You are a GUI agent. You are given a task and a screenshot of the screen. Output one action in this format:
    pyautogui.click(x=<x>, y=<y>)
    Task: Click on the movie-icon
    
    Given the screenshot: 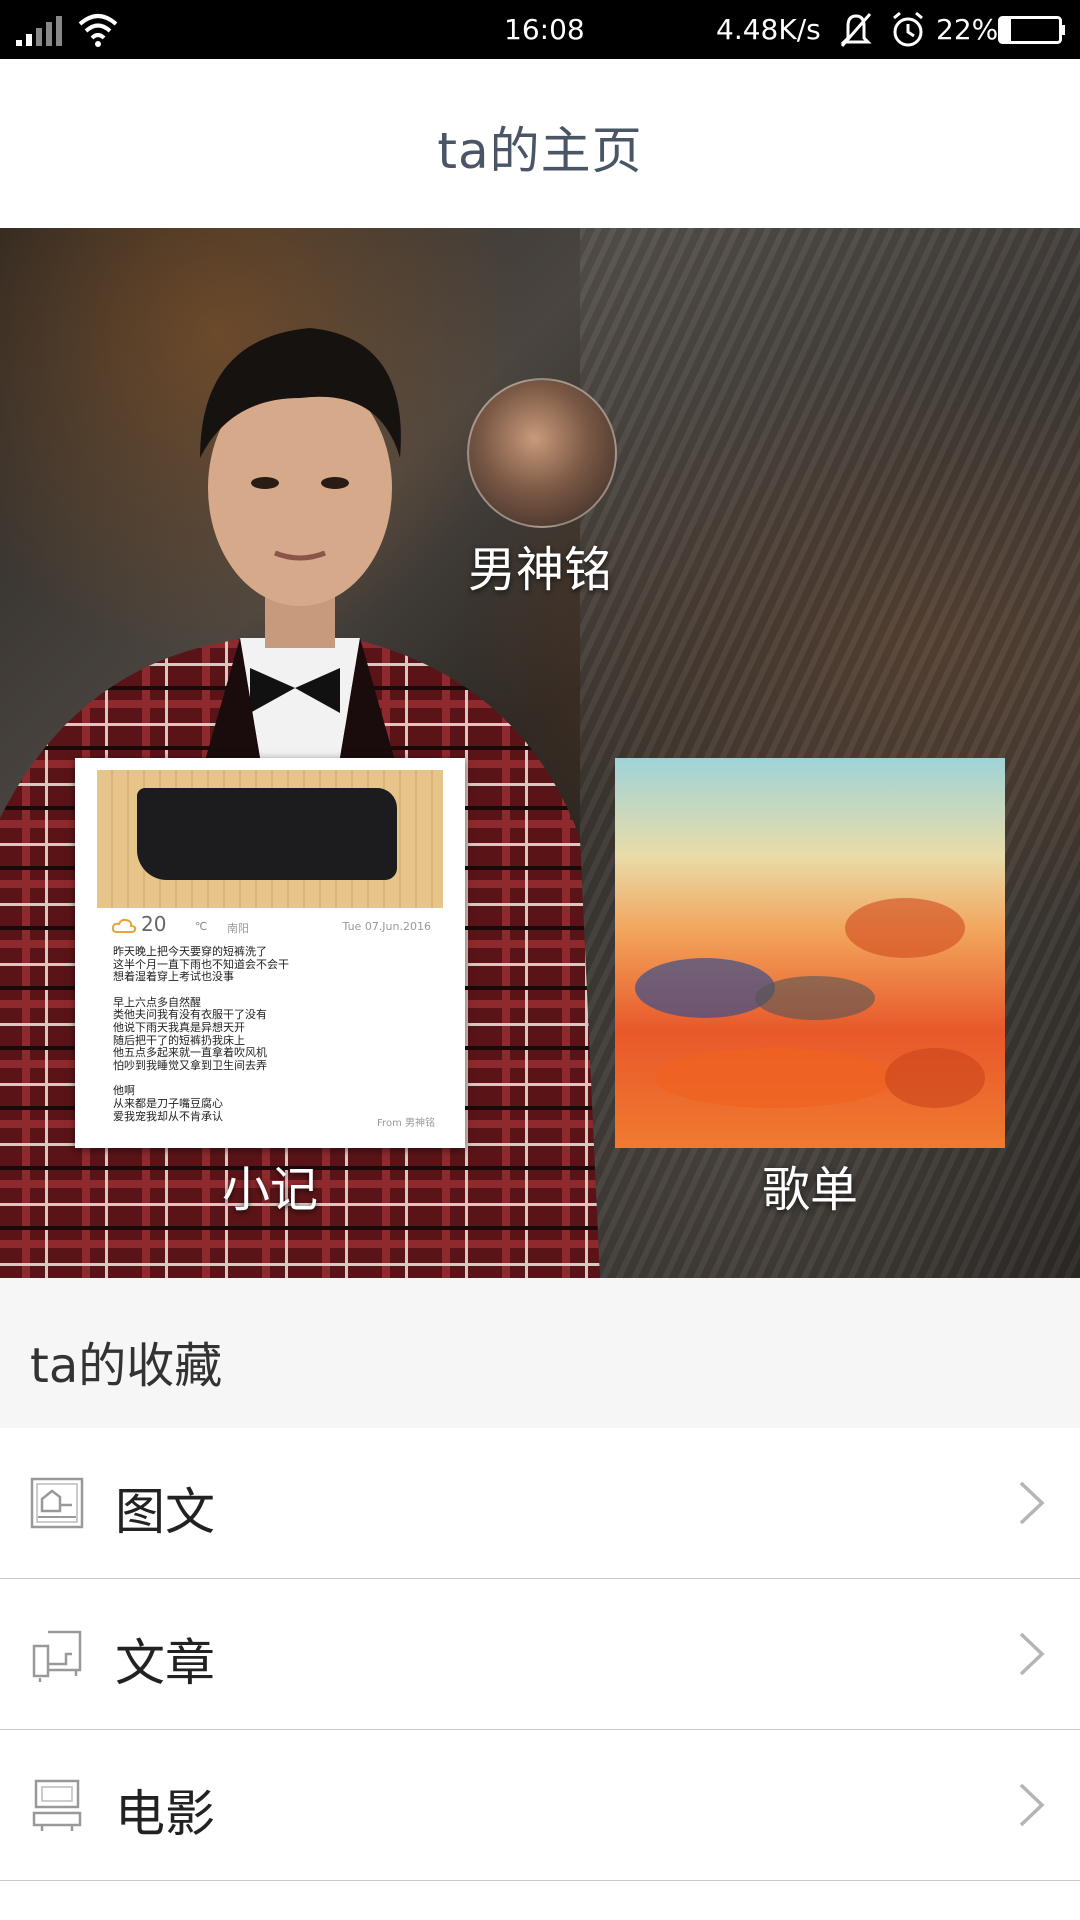 What is the action you would take?
    pyautogui.click(x=57, y=1805)
    